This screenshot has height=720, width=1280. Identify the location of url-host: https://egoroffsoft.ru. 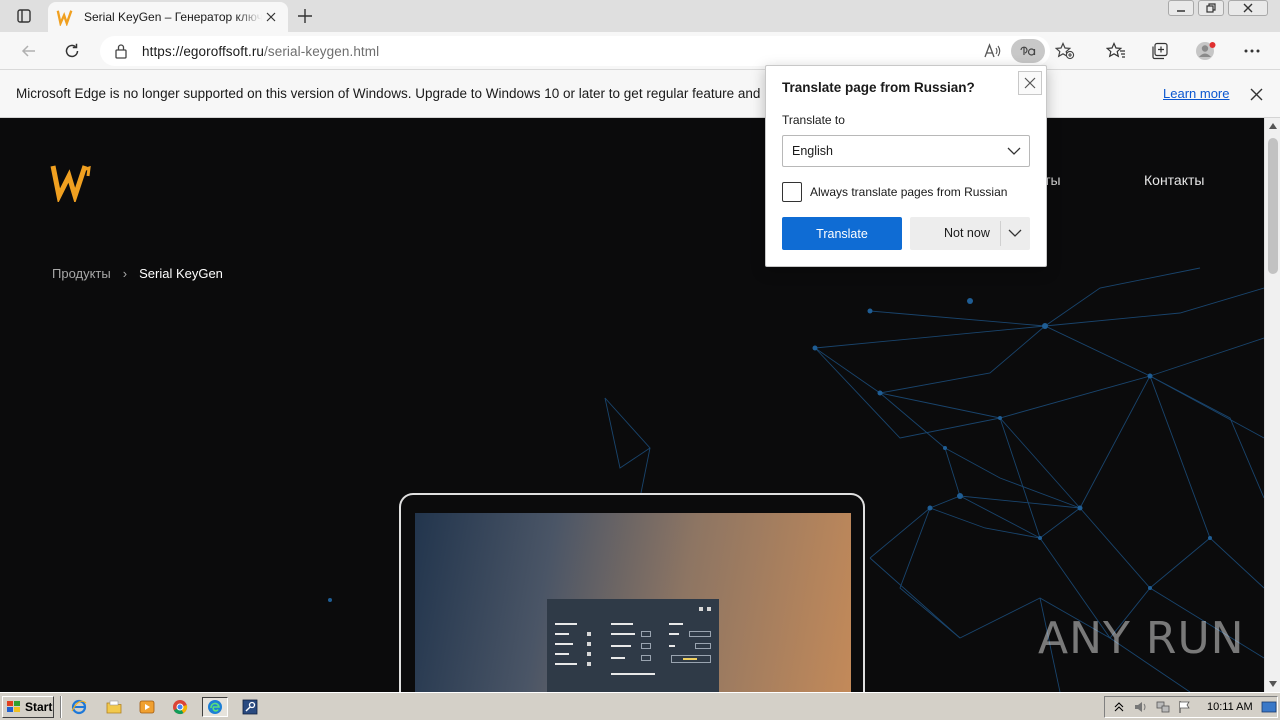
(203, 51).